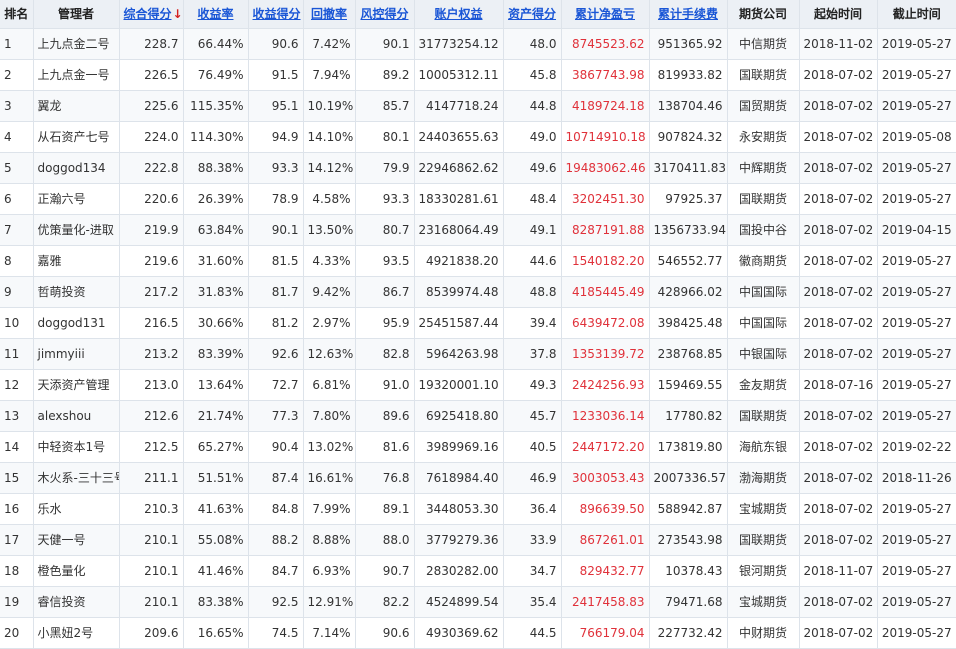 The image size is (956, 649). Describe the element at coordinates (151, 292) in the screenshot. I see `score-cell: 217.2` at that location.